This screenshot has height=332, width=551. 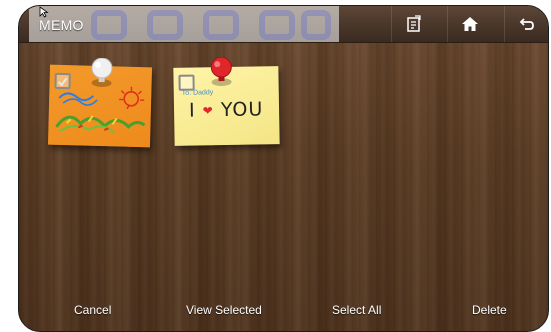 What do you see at coordinates (489, 310) in the screenshot?
I see `delete-button: Delete` at bounding box center [489, 310].